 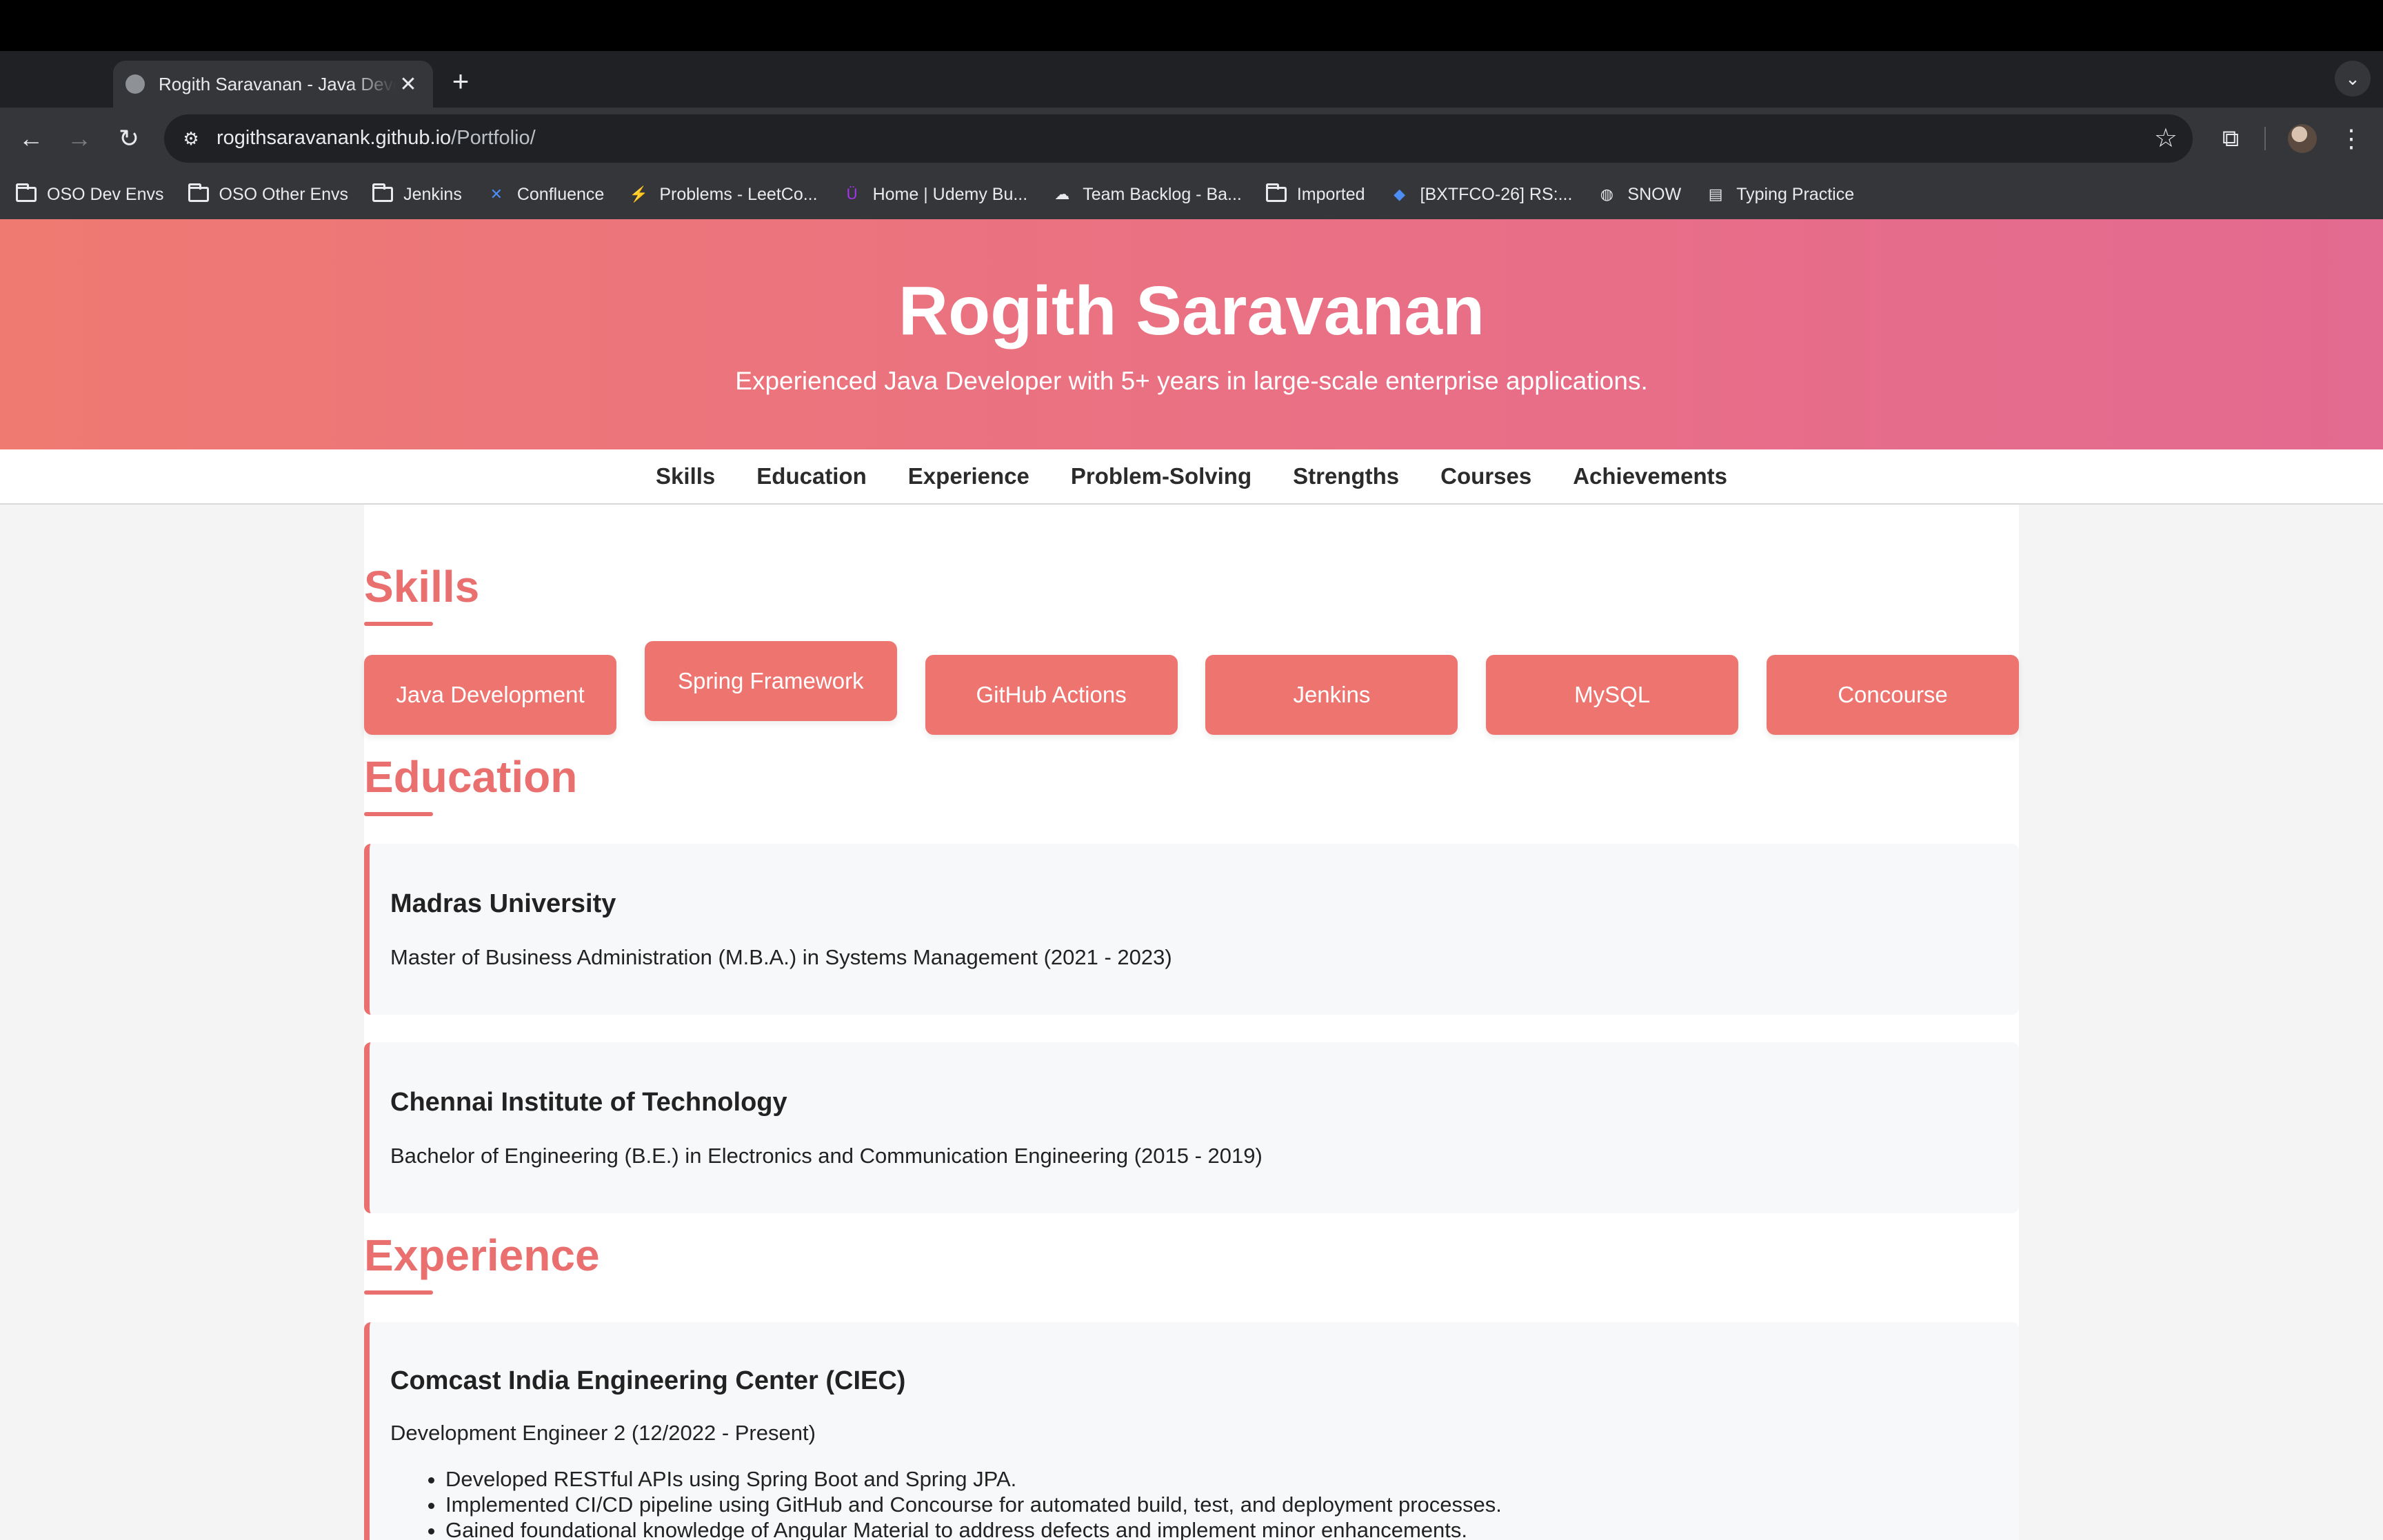 I want to click on skill-card: Jenkins, so click(x=1331, y=695).